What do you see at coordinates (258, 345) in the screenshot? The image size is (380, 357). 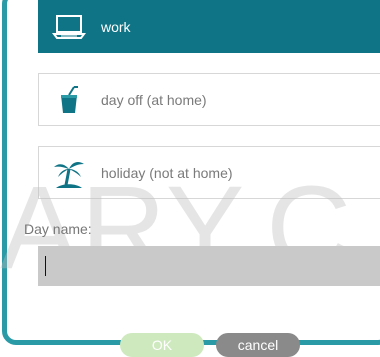 I see `cancel-button: cancel` at bounding box center [258, 345].